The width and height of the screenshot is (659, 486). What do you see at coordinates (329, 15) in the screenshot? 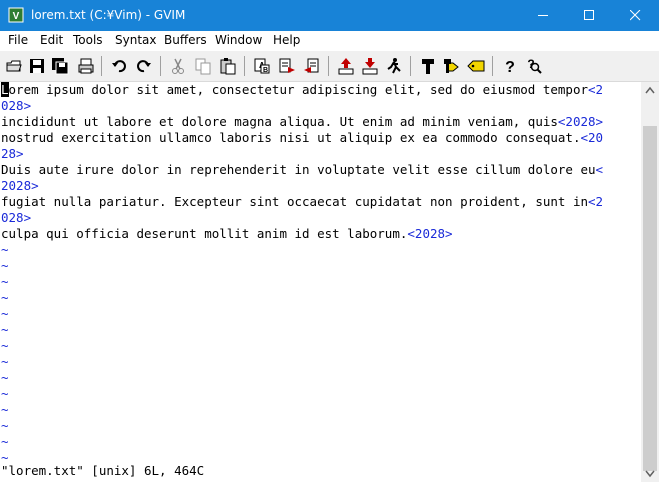
I see `title-bar: V lorem.txt (C:¥Vim) - GVIM` at bounding box center [329, 15].